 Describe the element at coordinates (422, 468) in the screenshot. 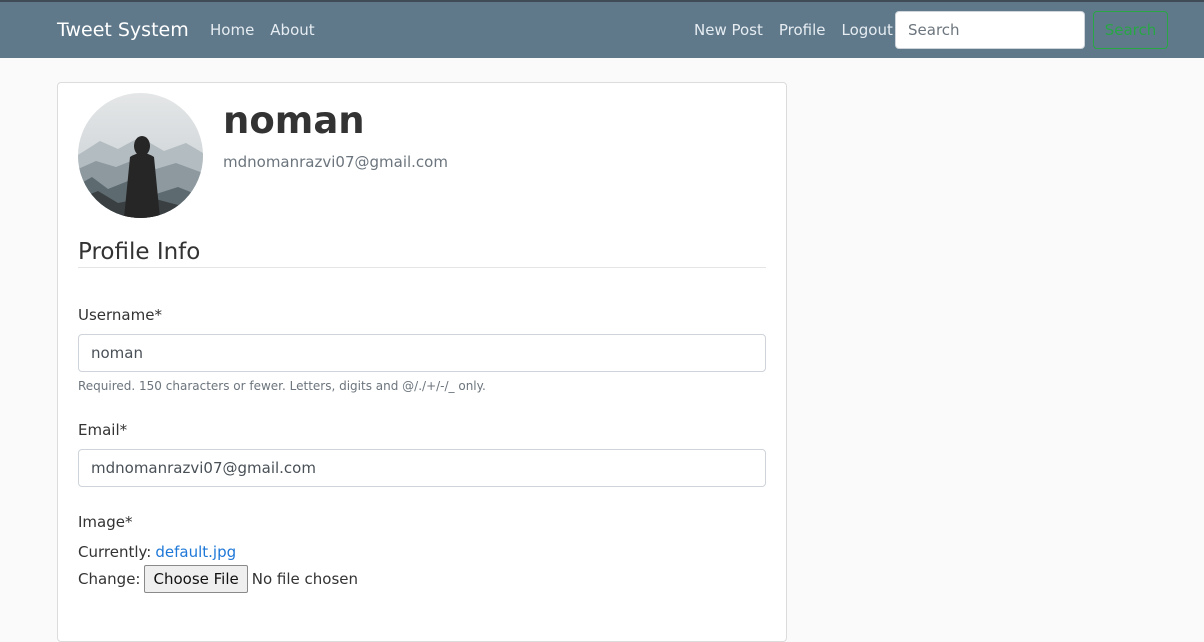

I see `email-input` at that location.